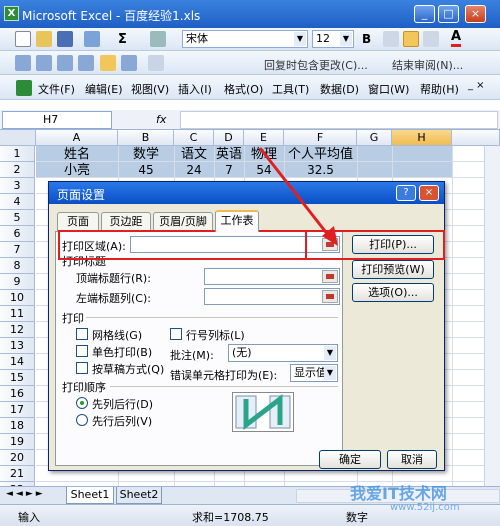 This screenshot has height=526, width=500. I want to click on tab-page: 页面, so click(78, 221).